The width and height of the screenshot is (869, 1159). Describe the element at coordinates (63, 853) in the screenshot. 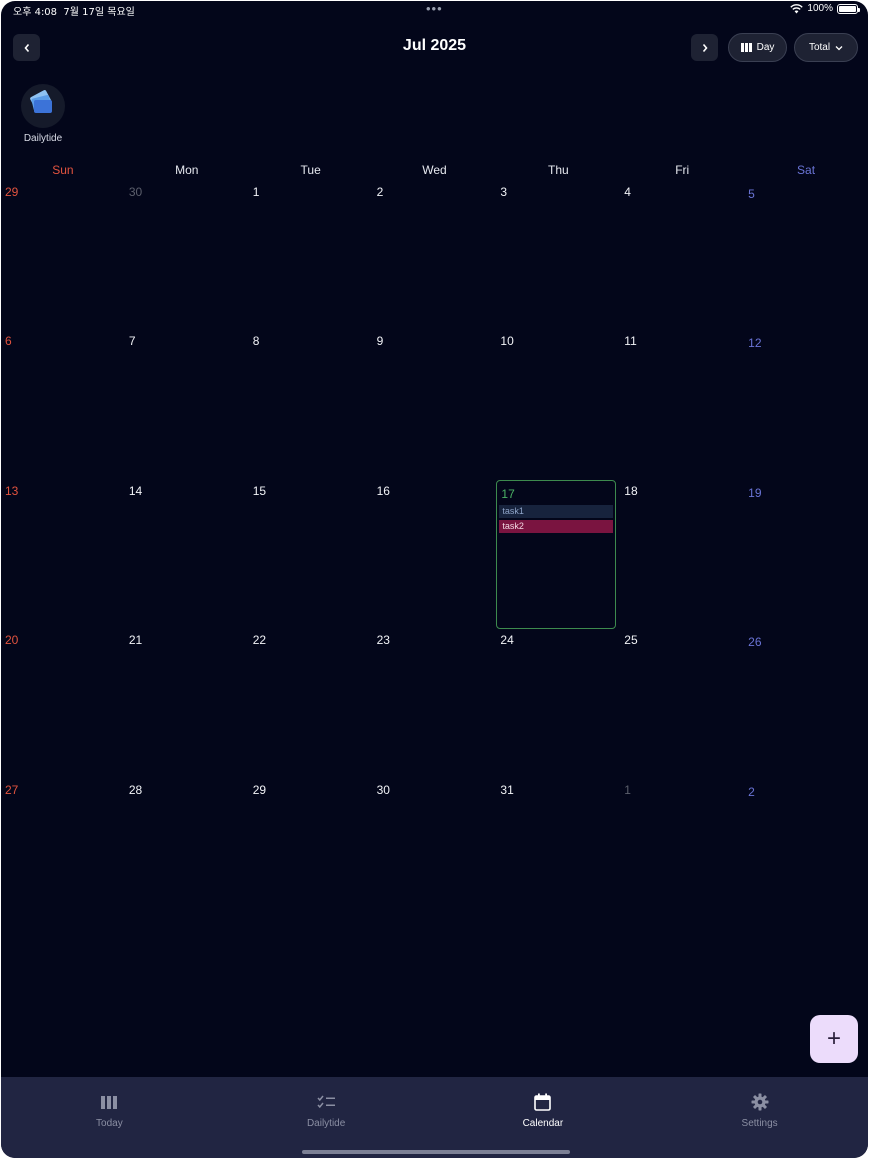

I see `day-cell: 27` at that location.